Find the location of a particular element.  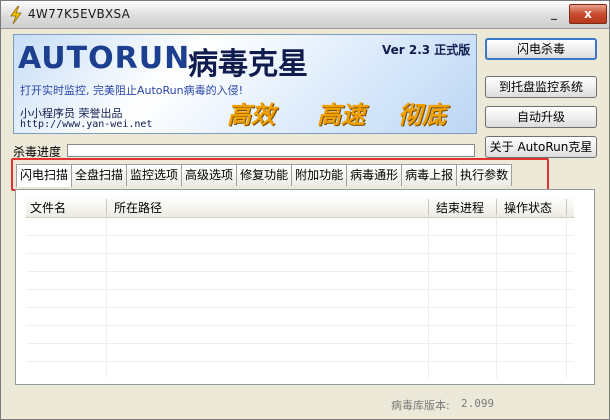

tab-advanced-options: 高级选项 is located at coordinates (209, 175).